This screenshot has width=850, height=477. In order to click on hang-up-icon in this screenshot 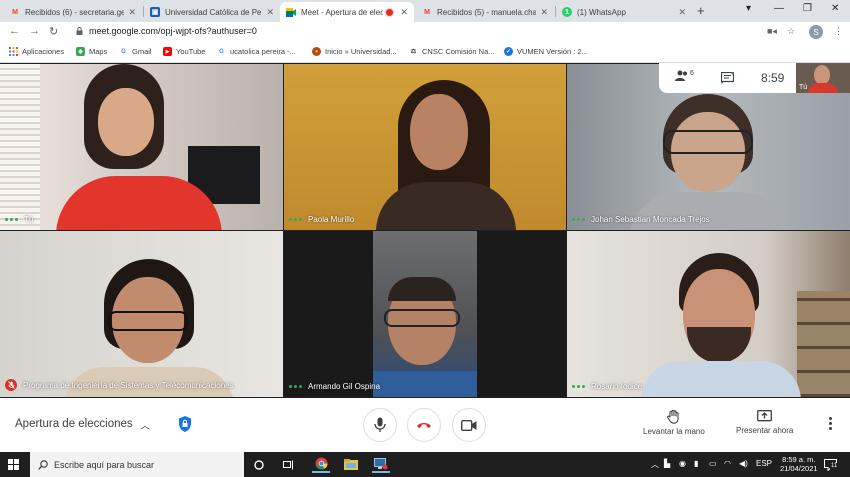, I will do `click(424, 425)`.